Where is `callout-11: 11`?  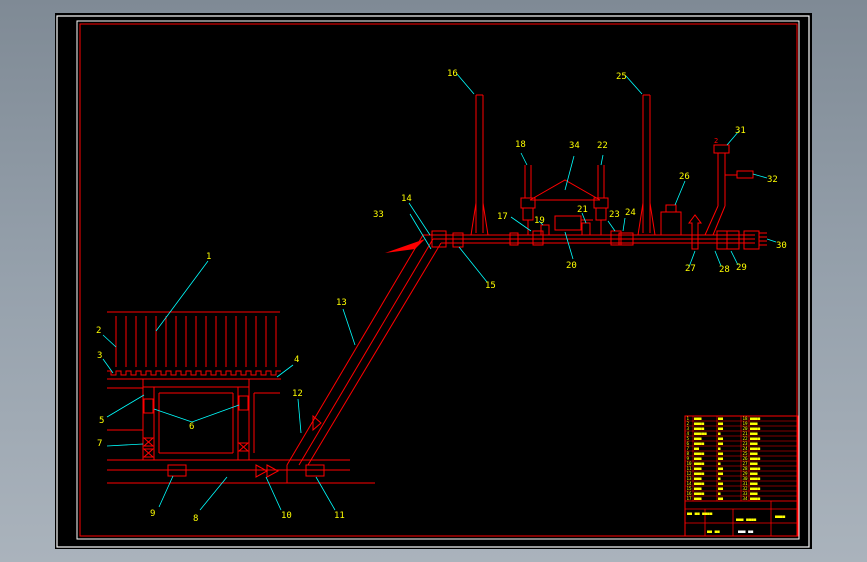 callout-11: 11 is located at coordinates (339, 516).